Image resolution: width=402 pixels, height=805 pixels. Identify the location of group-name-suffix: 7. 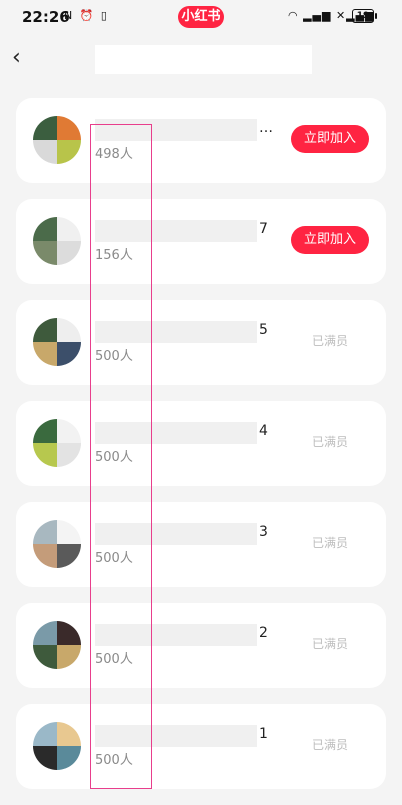
(263, 229).